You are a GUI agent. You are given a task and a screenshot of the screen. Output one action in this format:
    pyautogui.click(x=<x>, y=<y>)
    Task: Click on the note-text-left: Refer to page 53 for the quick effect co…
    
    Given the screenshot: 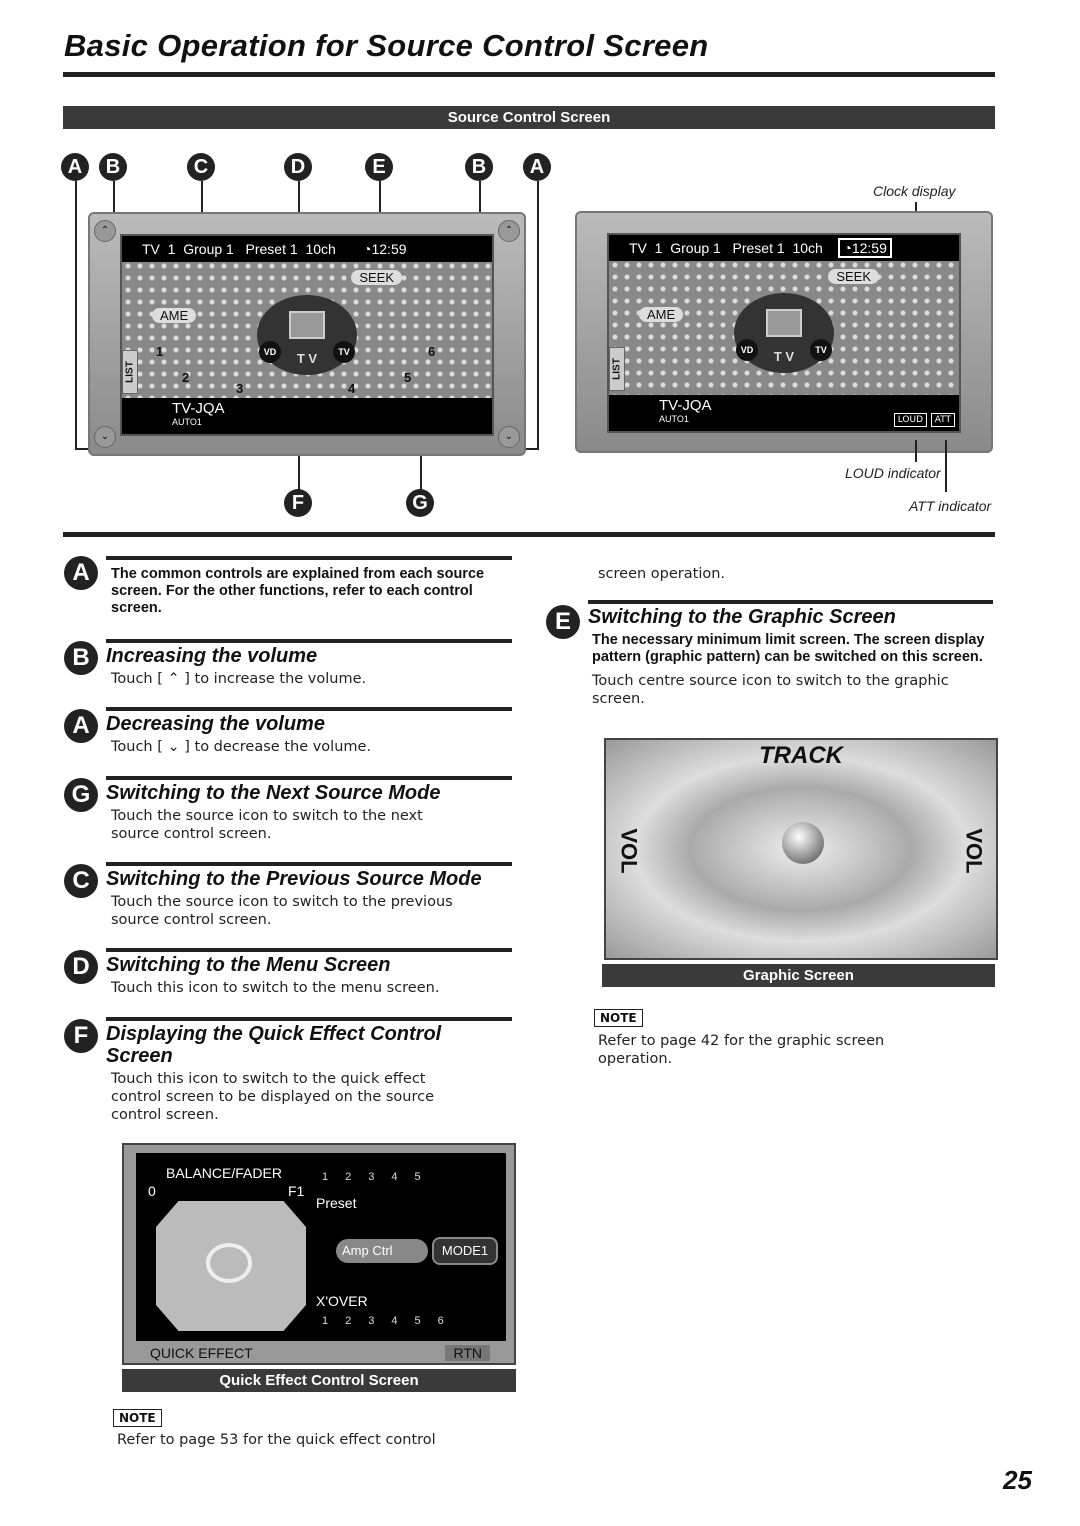 What is the action you would take?
    pyautogui.click(x=276, y=1440)
    